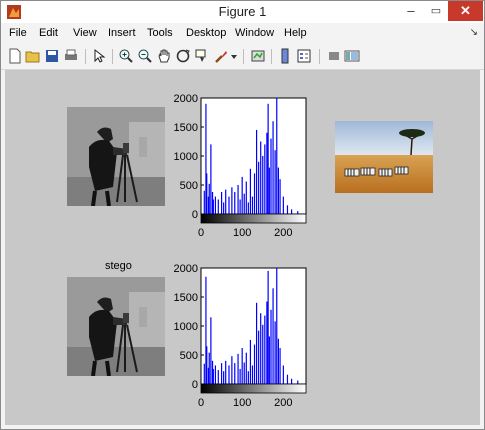 The image size is (485, 430). I want to click on insert-colorbar-icon, so click(285, 56).